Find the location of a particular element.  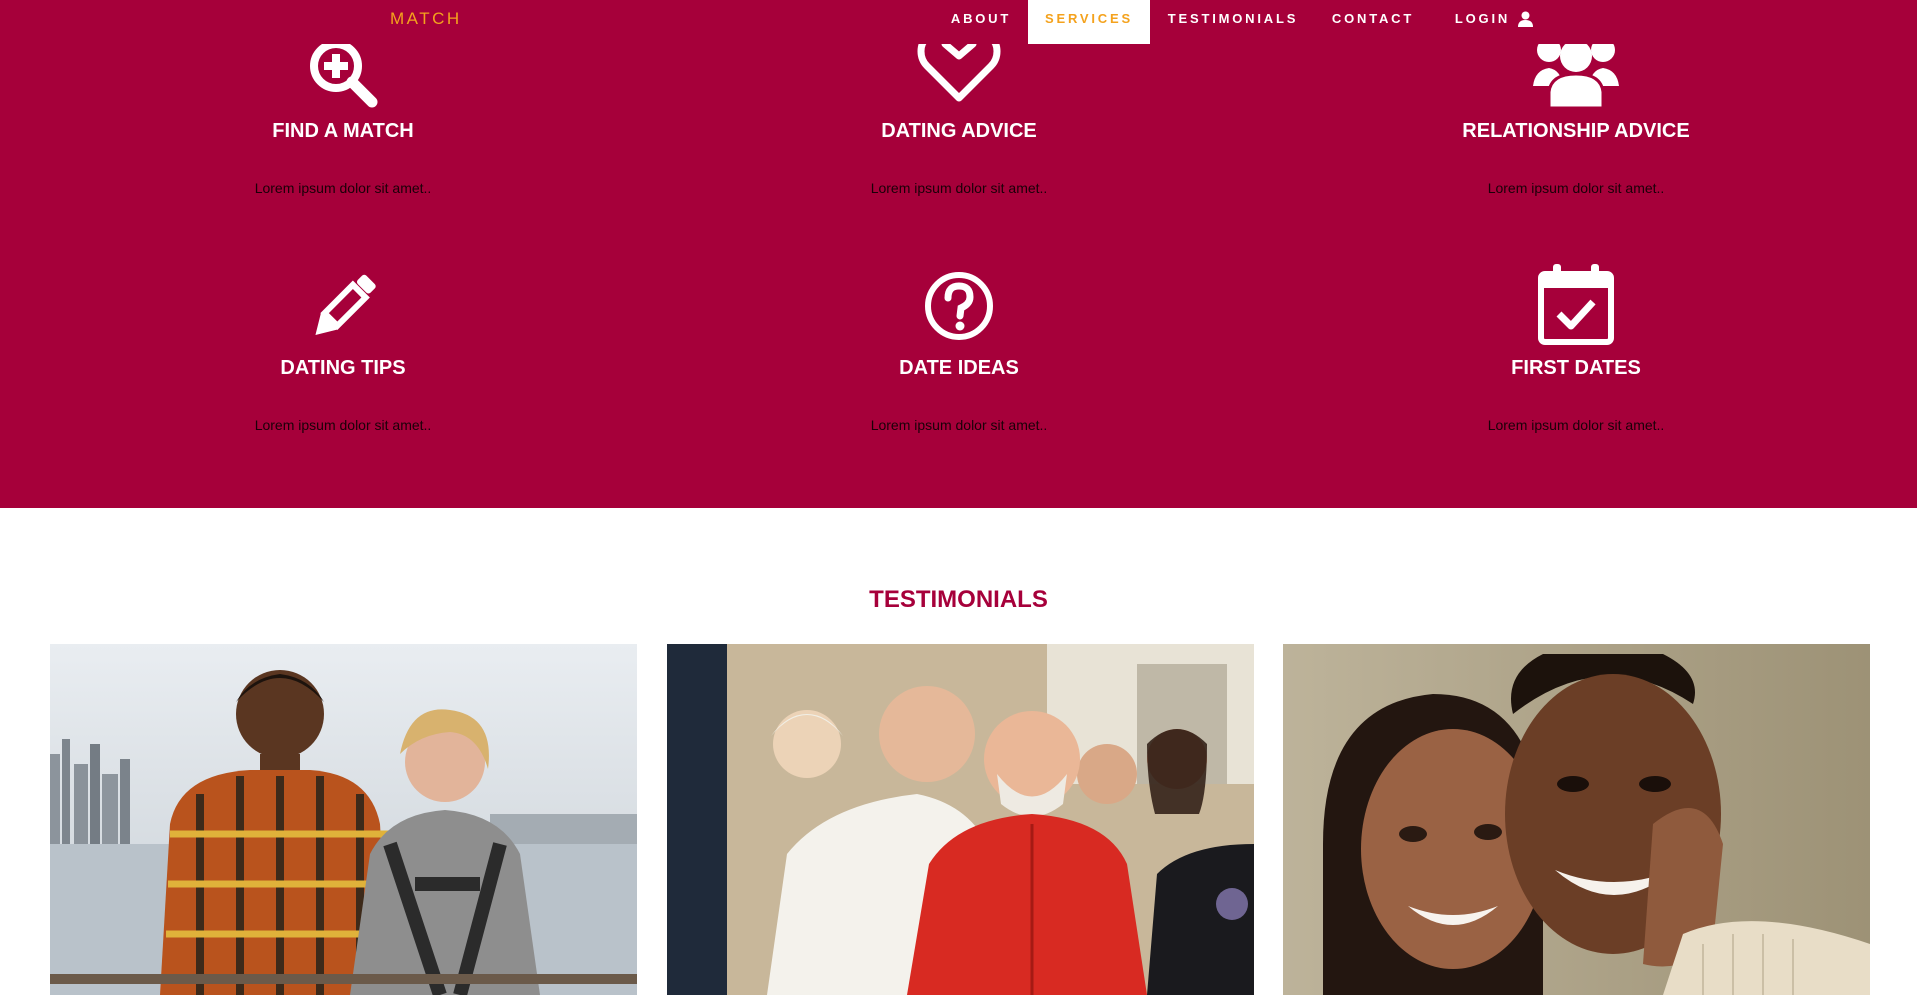

calendar-check-icon is located at coordinates (1576, 305).